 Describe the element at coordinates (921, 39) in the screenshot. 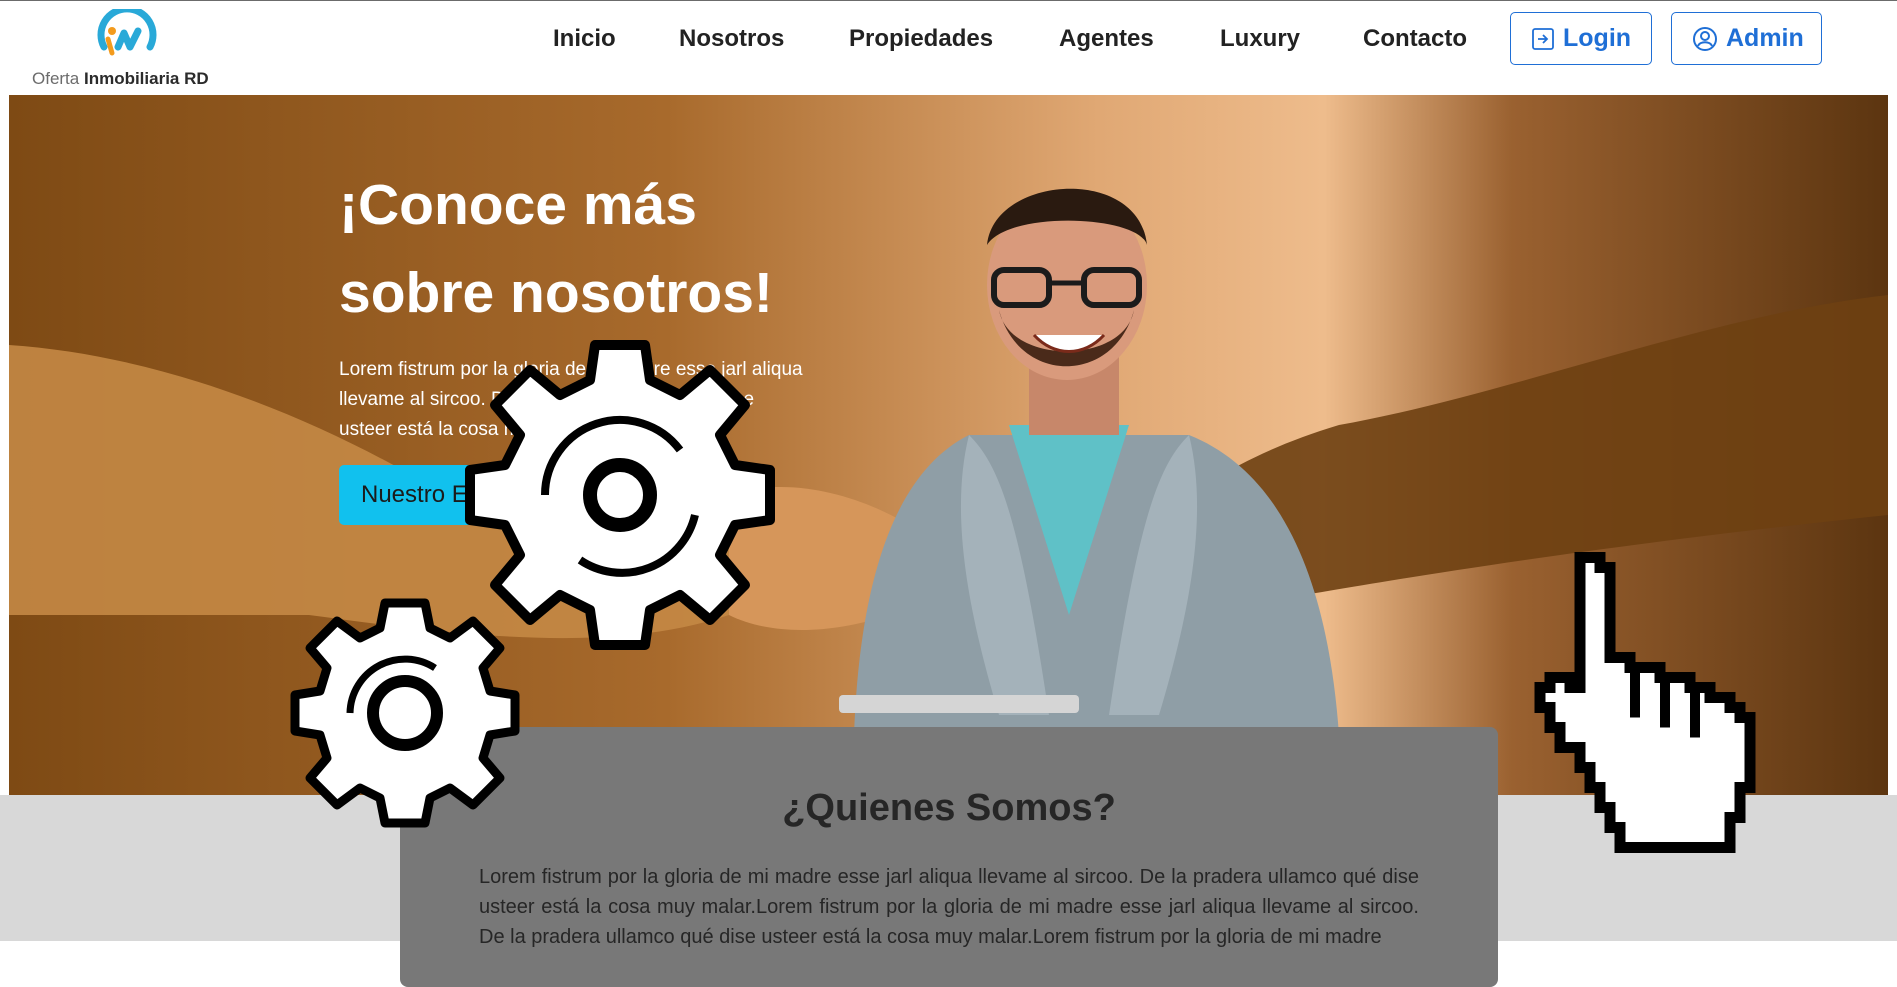

I see `nav-propiedades: Propiedades` at that location.